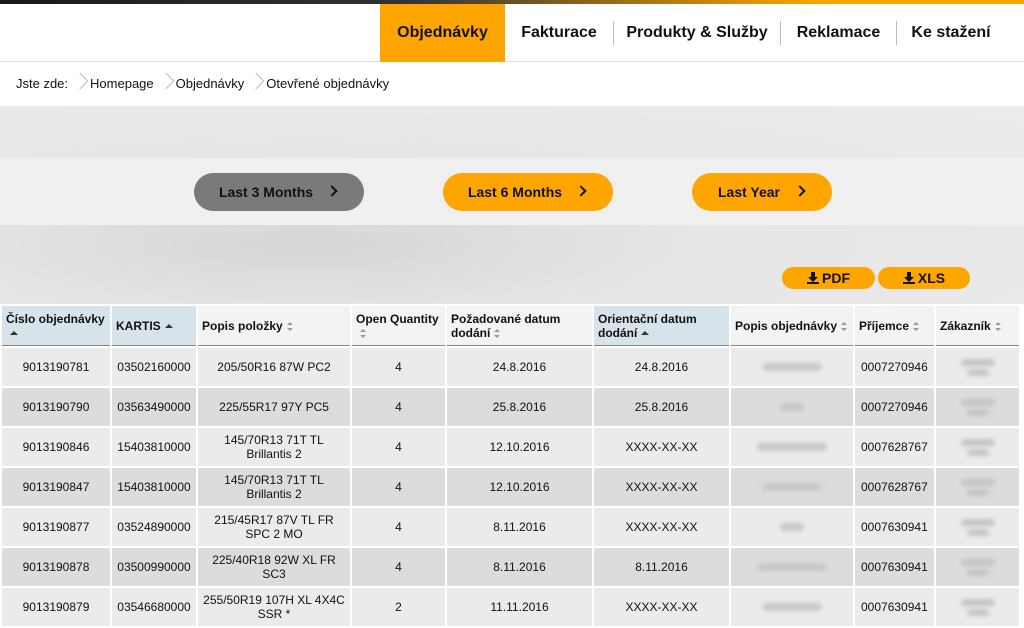  I want to click on nav-item-ke-stazeni: Ke stažení, so click(951, 33).